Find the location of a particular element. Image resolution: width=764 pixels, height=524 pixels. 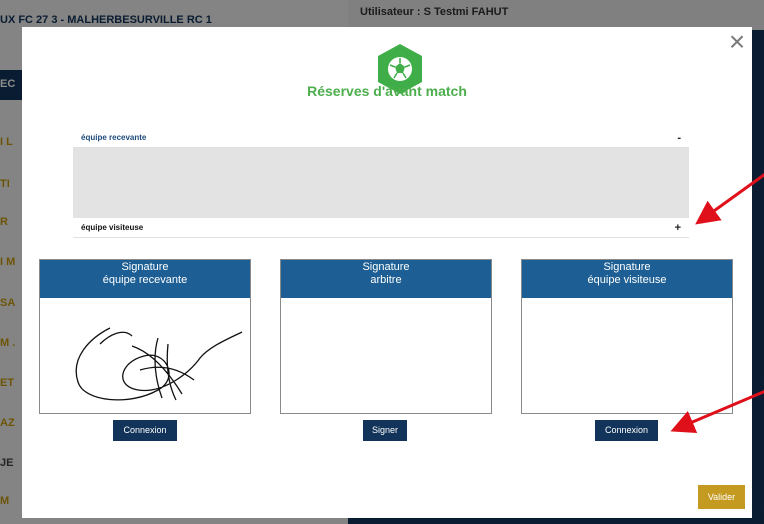

collapse-toggle: - is located at coordinates (679, 138).